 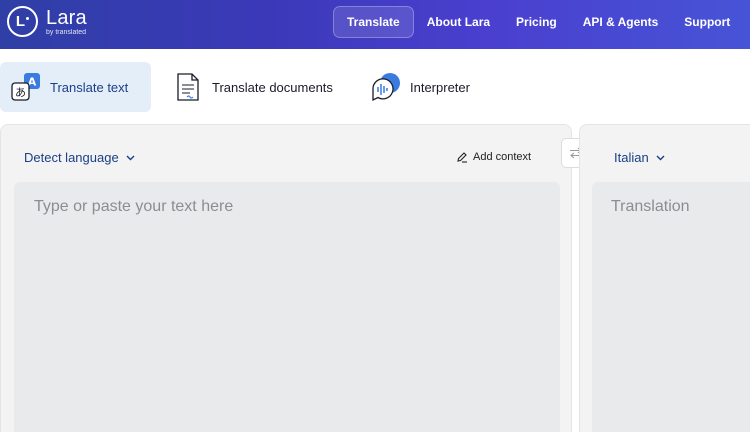 I want to click on target-language-select: Italian, so click(x=639, y=157).